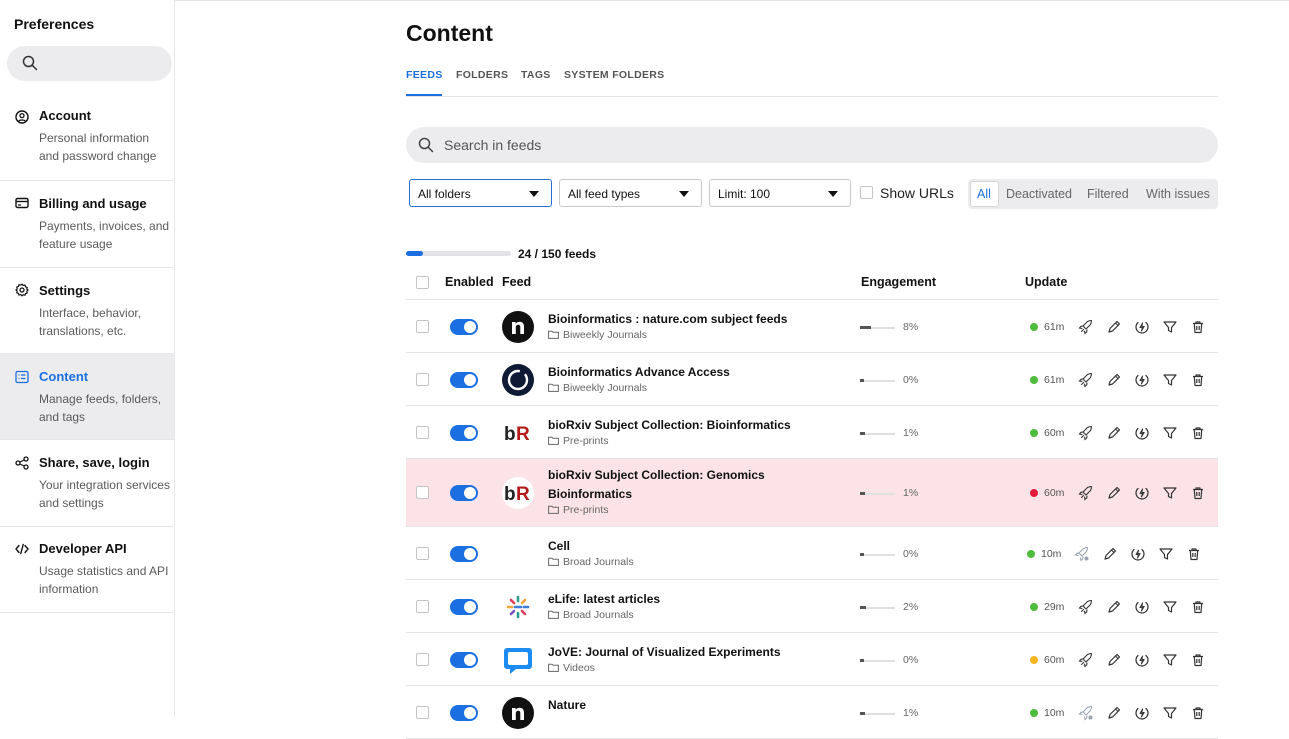 The height and width of the screenshot is (739, 1289). Describe the element at coordinates (98, 147) in the screenshot. I see `sidebar-item-desc: Personal information and password change` at that location.